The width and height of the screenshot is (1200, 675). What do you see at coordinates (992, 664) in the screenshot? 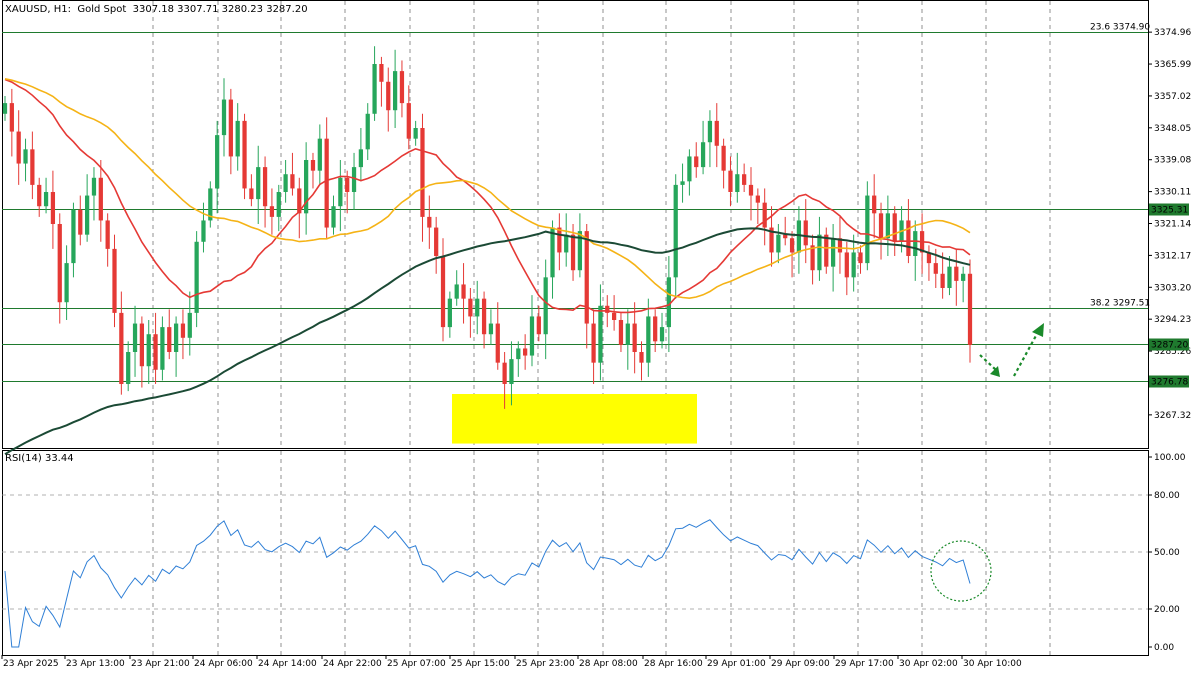
I see `x-tick-label: 30 Apr 10:00` at bounding box center [992, 664].